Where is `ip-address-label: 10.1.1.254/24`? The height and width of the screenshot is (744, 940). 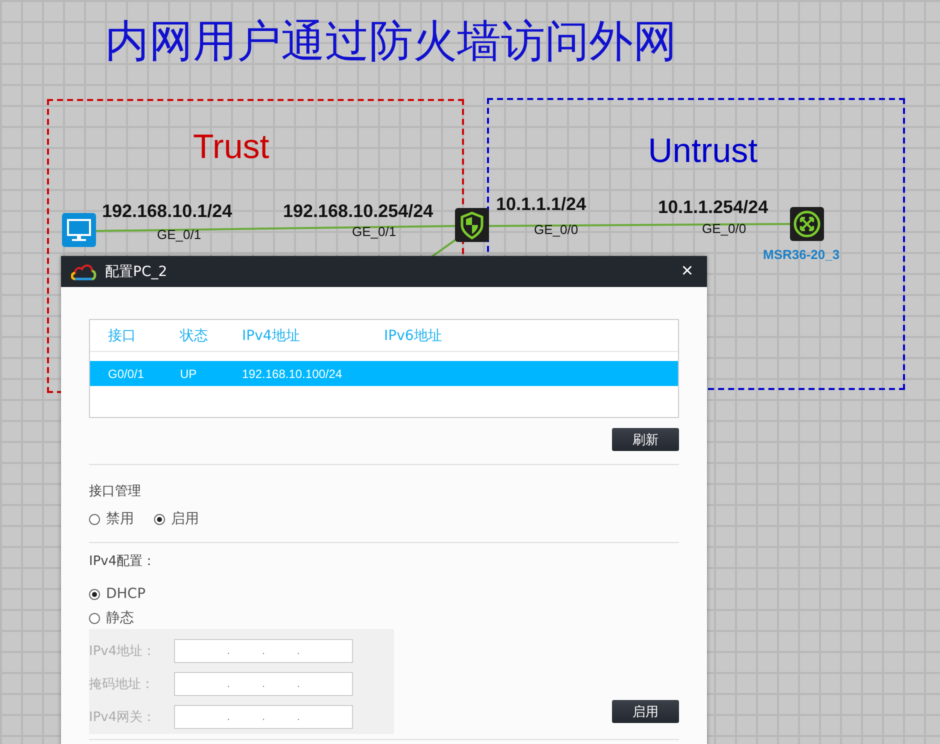 ip-address-label: 10.1.1.254/24 is located at coordinates (713, 207).